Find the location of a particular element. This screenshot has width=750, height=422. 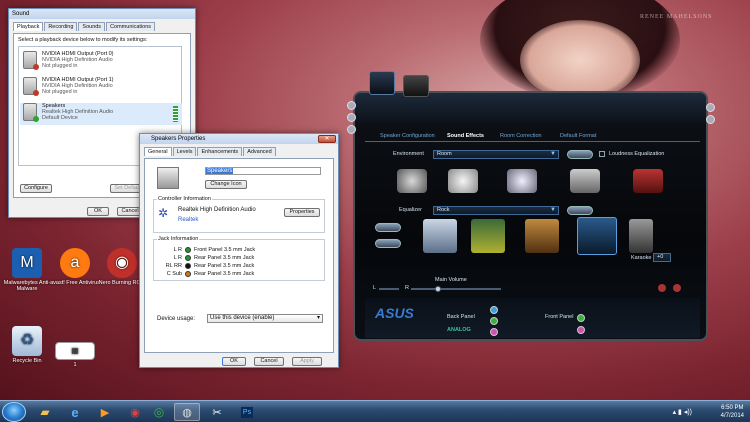

environment-bathtub-icon is located at coordinates (463, 181).